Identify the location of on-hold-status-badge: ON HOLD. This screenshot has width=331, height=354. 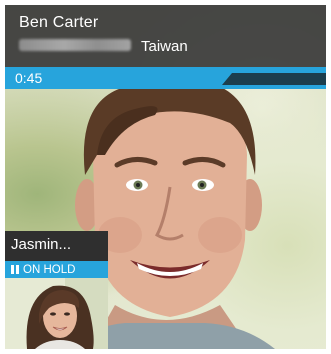
(56, 269).